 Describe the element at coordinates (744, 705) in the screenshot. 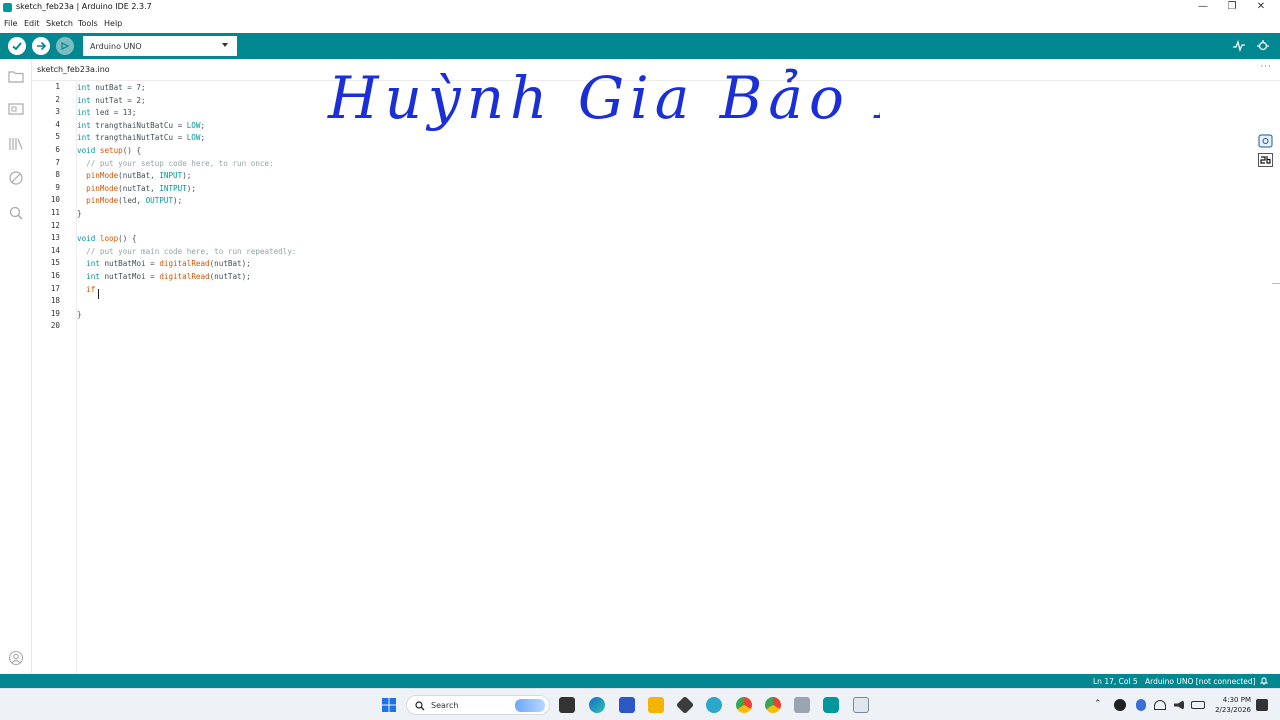

I see `chrome-icon` at that location.